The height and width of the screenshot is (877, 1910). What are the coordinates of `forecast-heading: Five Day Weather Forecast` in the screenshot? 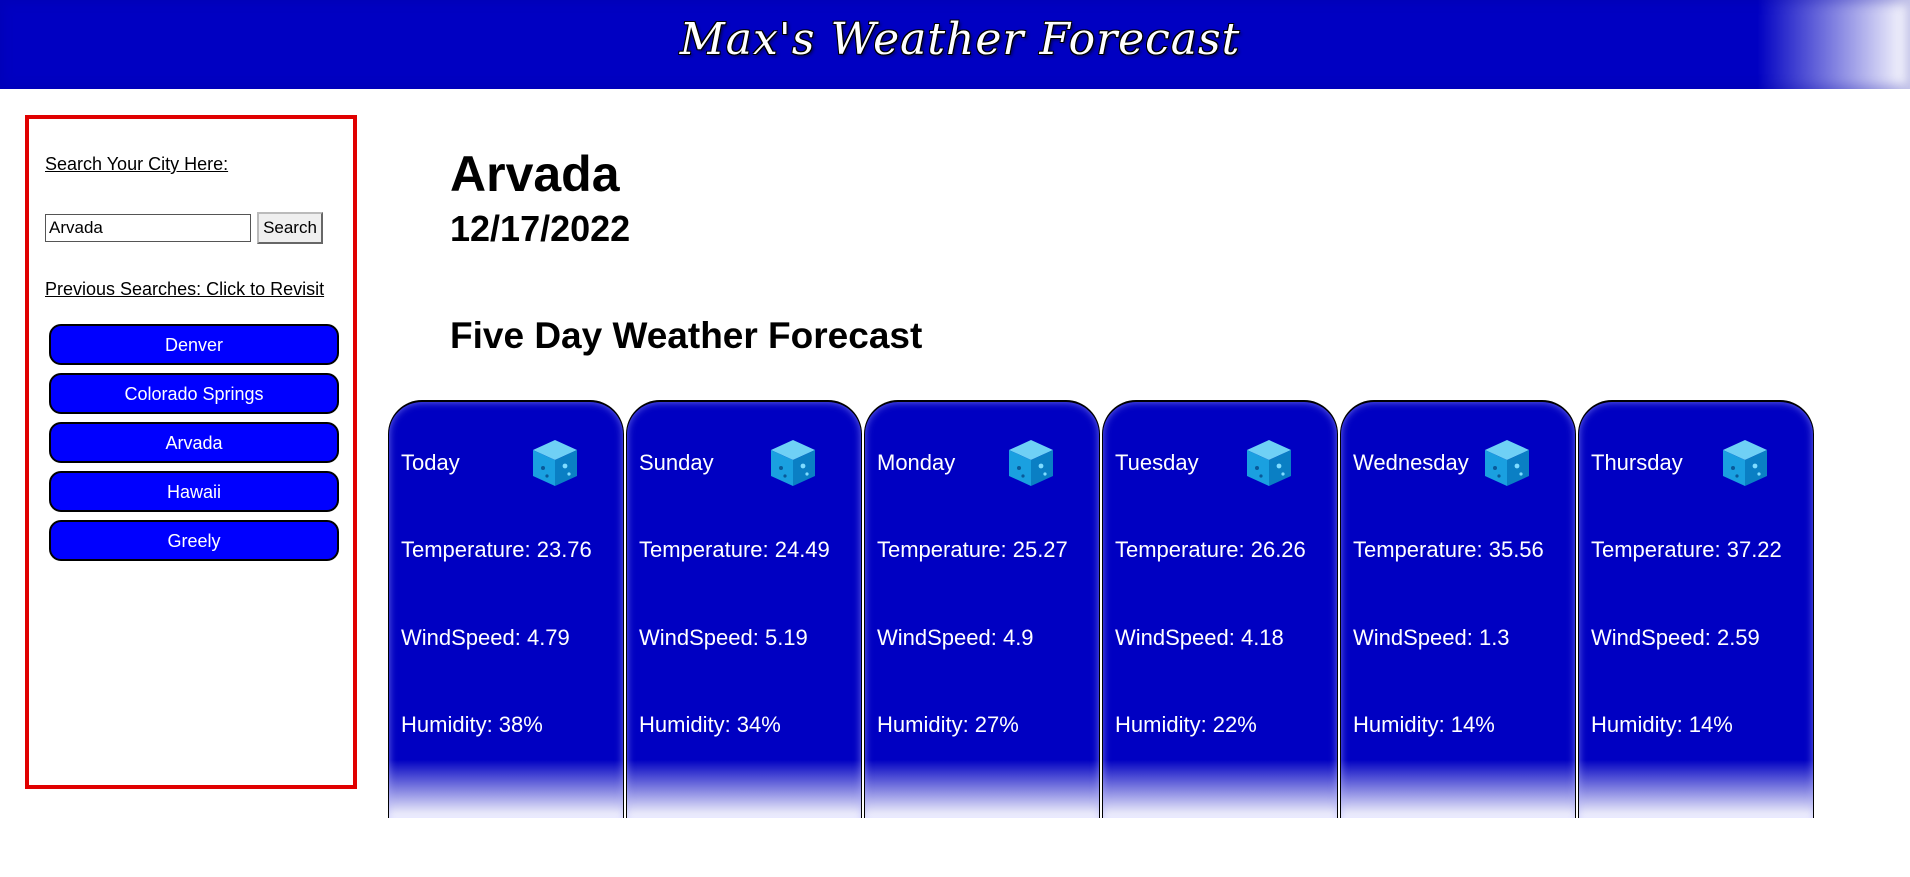 It's located at (686, 335).